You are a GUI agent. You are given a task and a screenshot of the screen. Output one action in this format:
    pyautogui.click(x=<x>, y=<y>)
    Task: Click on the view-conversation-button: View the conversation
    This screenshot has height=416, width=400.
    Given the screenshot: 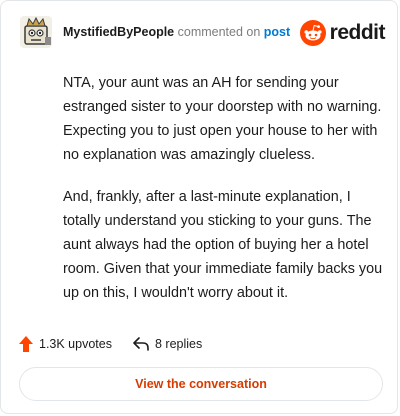 What is the action you would take?
    pyautogui.click(x=201, y=384)
    